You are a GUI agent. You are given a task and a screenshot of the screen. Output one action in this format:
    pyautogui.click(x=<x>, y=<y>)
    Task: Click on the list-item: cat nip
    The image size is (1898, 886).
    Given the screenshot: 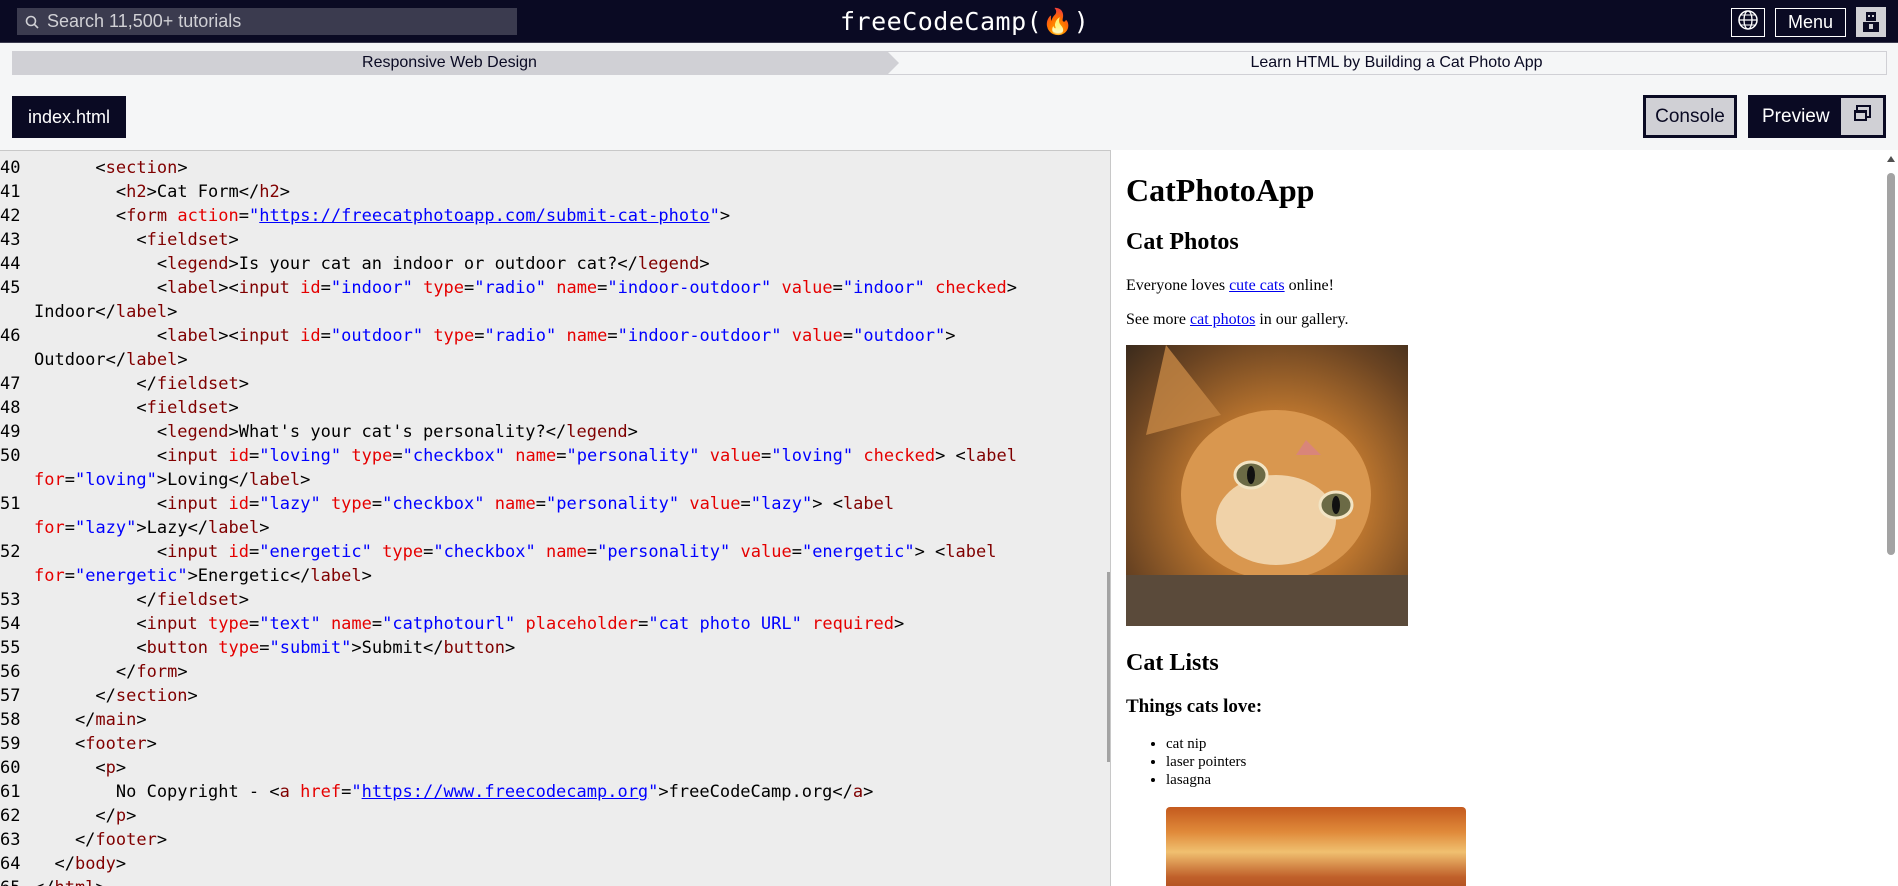 What is the action you would take?
    pyautogui.click(x=1206, y=744)
    